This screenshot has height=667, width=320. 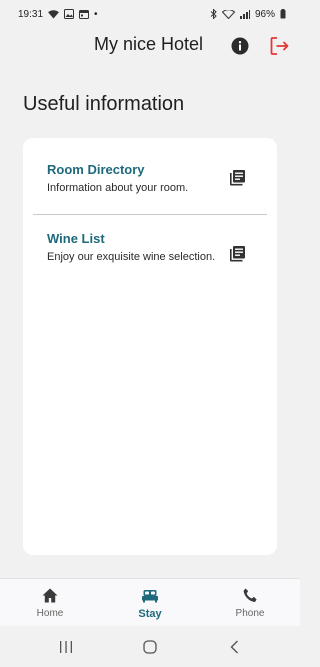 I want to click on info-icon, so click(x=240, y=46).